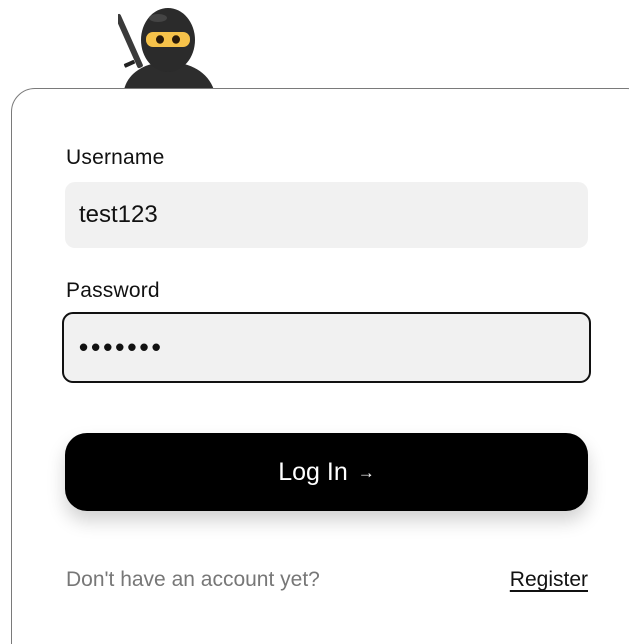 This screenshot has height=644, width=629. I want to click on no-account-prompt: Don't have an account yet?, so click(193, 579).